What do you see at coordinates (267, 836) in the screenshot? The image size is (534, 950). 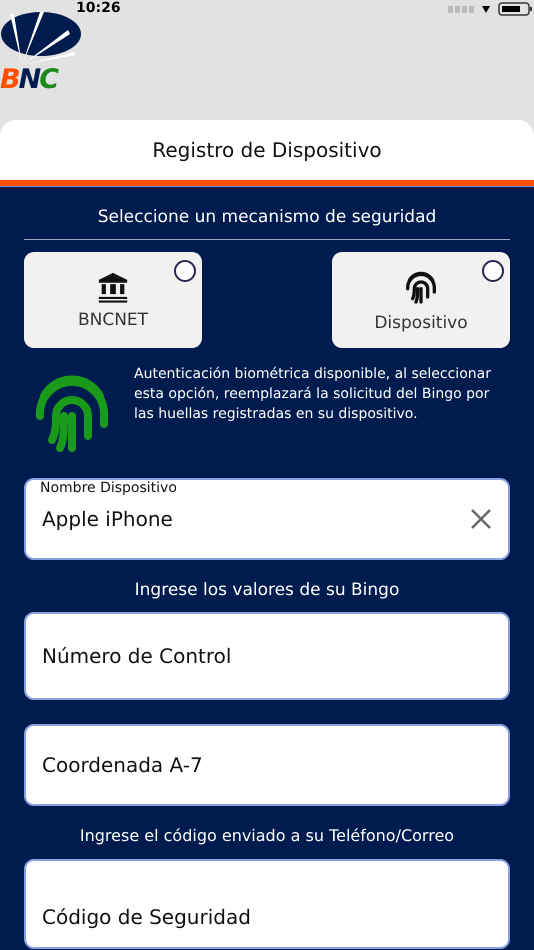 I see `section-heading: Ingrese el código enviado a su Teléfono/Correo` at bounding box center [267, 836].